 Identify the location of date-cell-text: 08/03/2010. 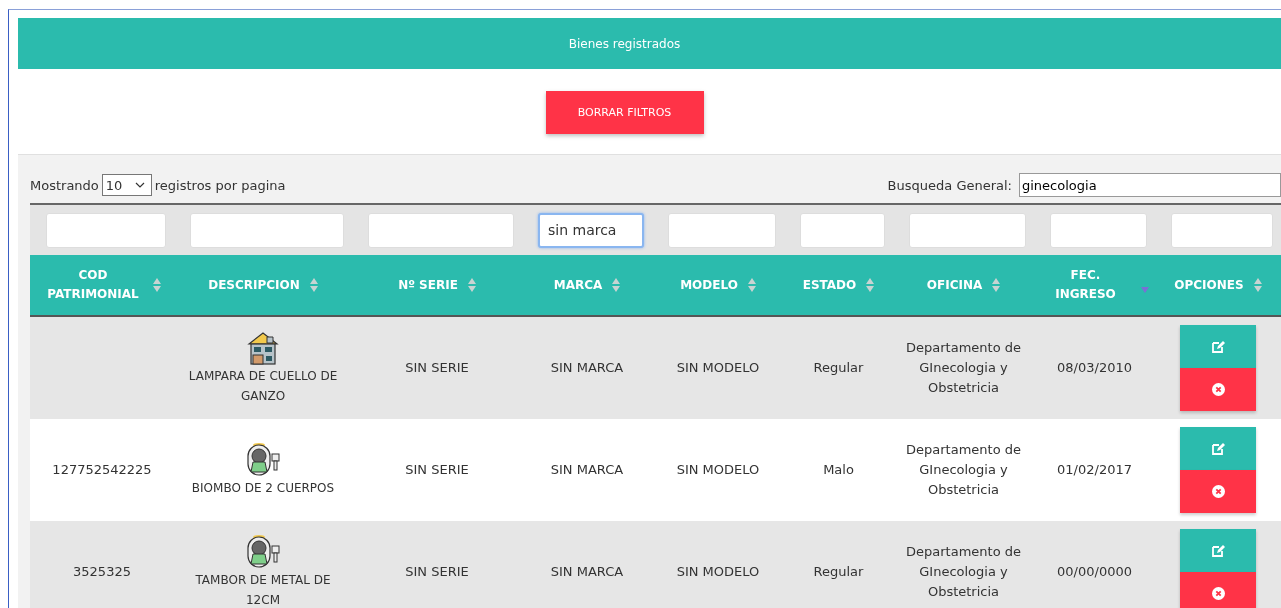
(1094, 368).